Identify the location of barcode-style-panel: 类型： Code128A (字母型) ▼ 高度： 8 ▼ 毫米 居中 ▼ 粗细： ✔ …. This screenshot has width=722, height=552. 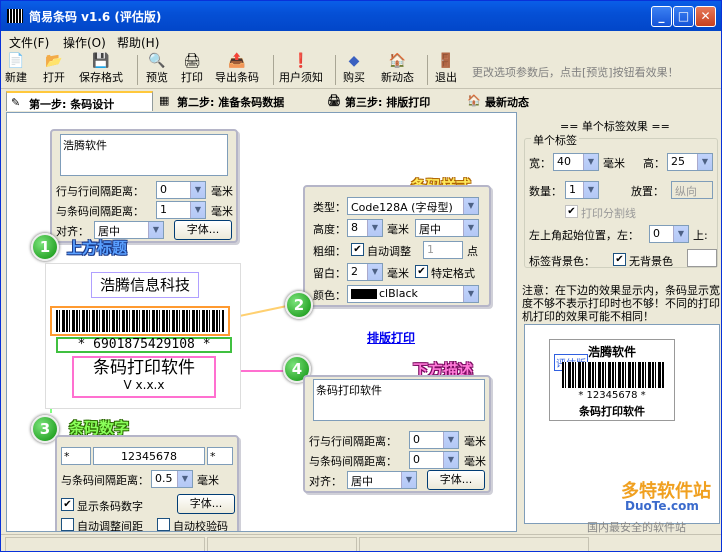
(397, 246).